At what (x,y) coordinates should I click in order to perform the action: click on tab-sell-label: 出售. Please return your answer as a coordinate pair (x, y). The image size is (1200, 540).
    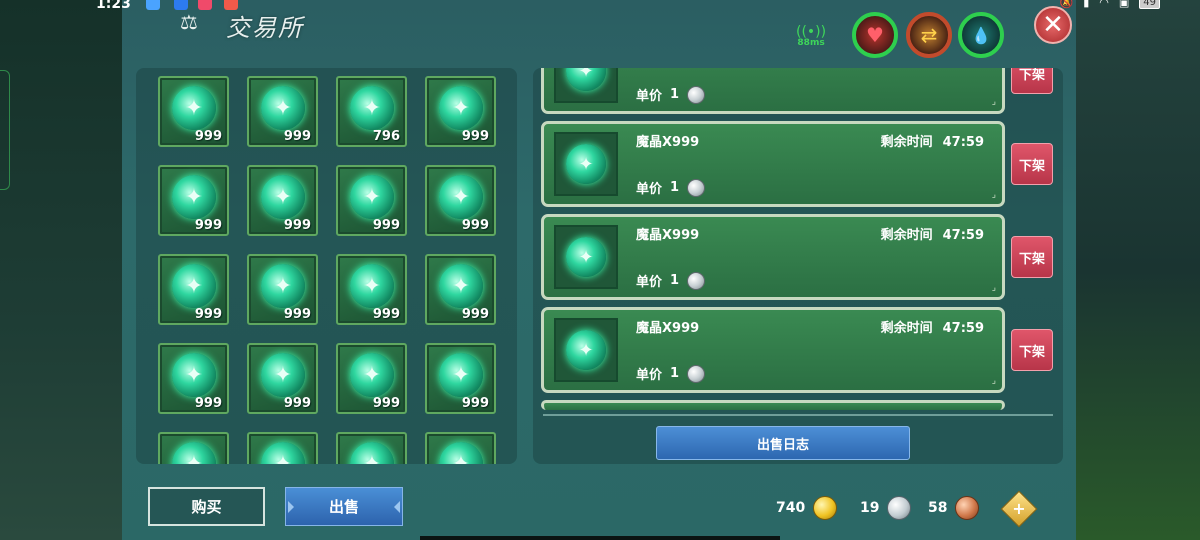
    Looking at the image, I should click on (343, 507).